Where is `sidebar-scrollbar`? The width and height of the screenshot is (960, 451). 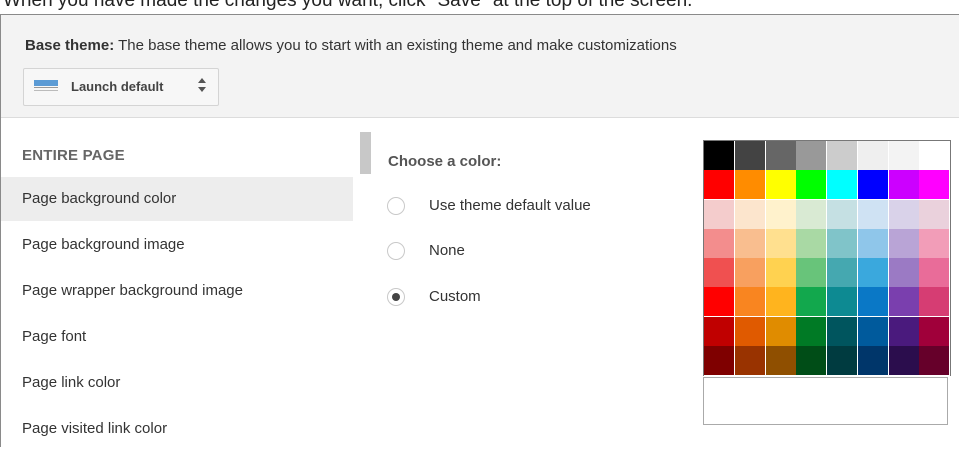 sidebar-scrollbar is located at coordinates (365, 153).